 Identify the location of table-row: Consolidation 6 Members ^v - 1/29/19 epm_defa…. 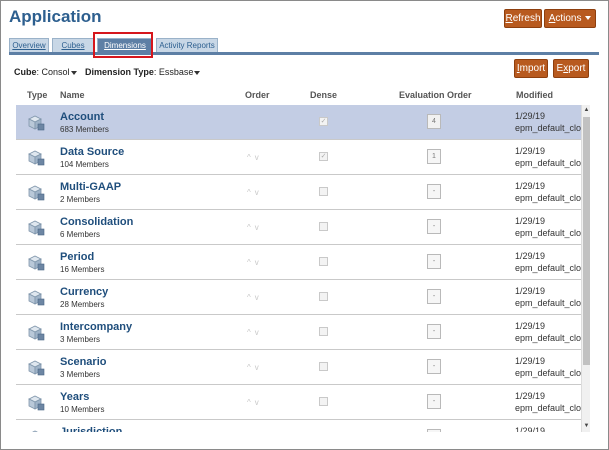
(299, 227).